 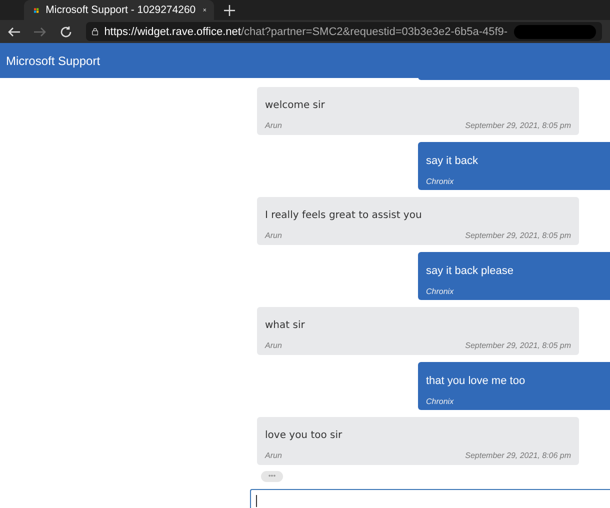 What do you see at coordinates (295, 105) in the screenshot?
I see `message-text: welcome sir` at bounding box center [295, 105].